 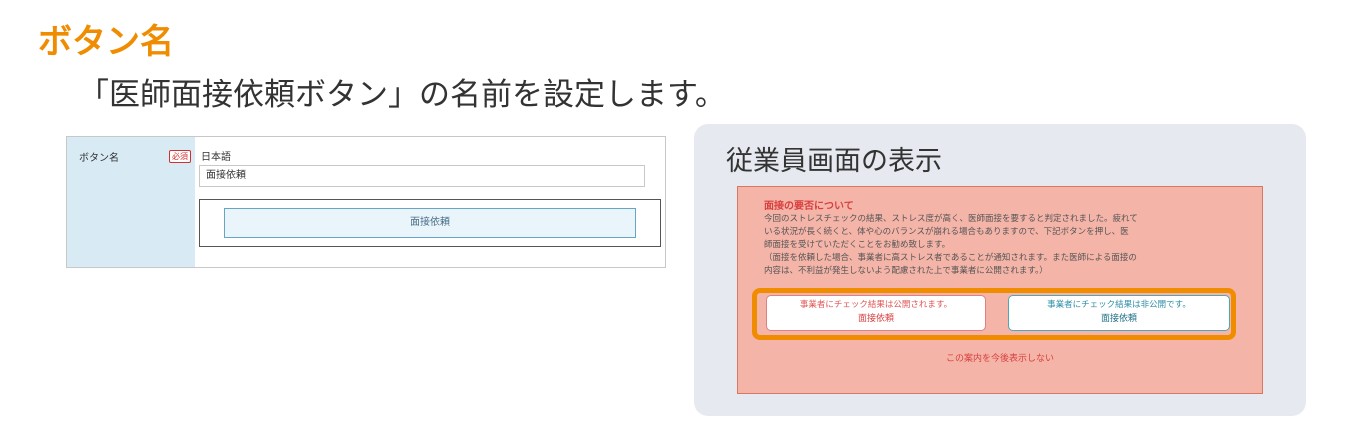 I want to click on notice-line: 師面接を受けていただくことをお勧め致します。, so click(x=857, y=245).